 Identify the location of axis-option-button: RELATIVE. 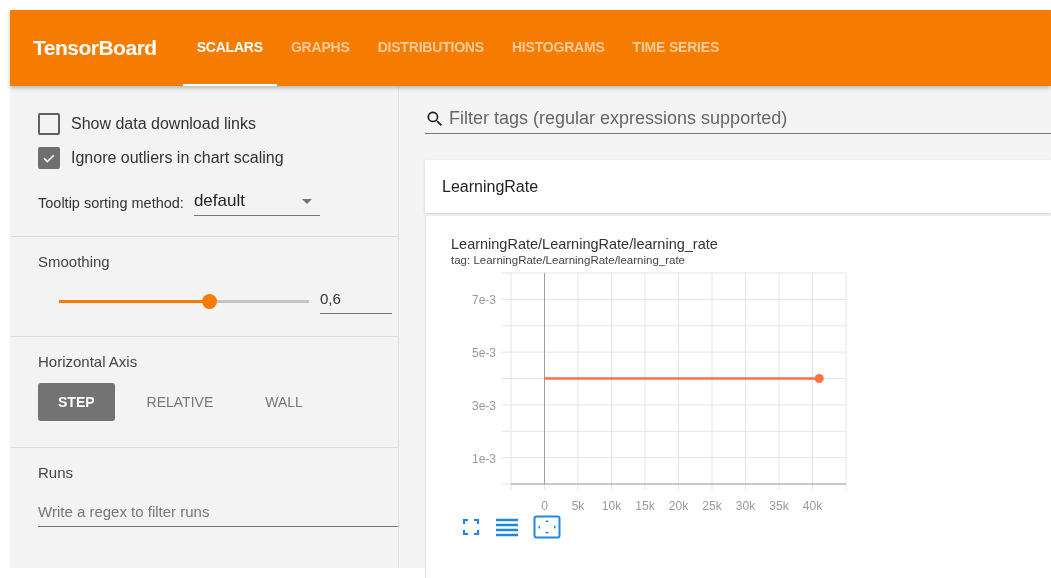
(180, 402).